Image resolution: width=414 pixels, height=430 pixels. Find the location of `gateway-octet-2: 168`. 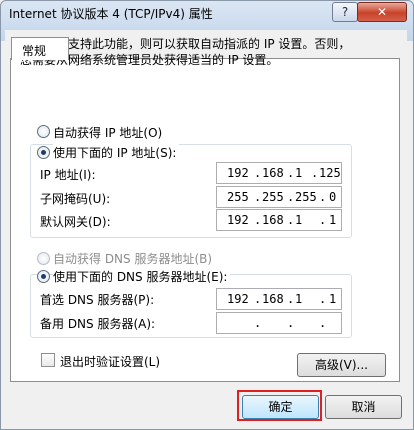

gateway-octet-2: 168 is located at coordinates (273, 220).